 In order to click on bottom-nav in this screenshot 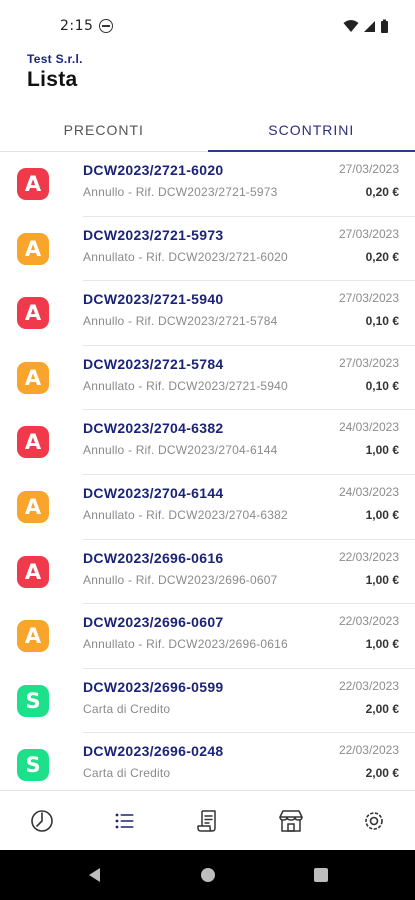, I will do `click(207, 820)`.